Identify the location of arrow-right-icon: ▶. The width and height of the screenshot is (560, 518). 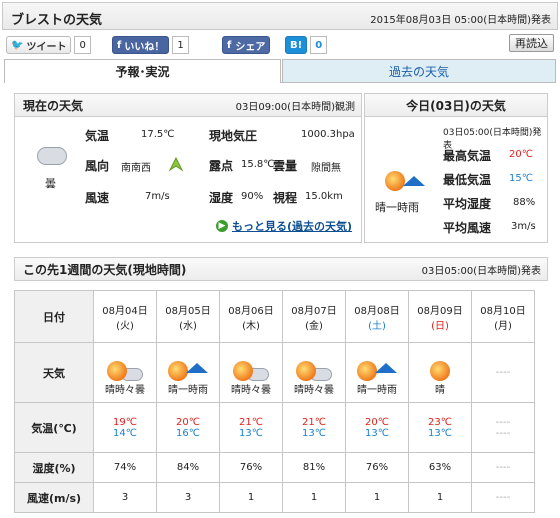
(222, 226).